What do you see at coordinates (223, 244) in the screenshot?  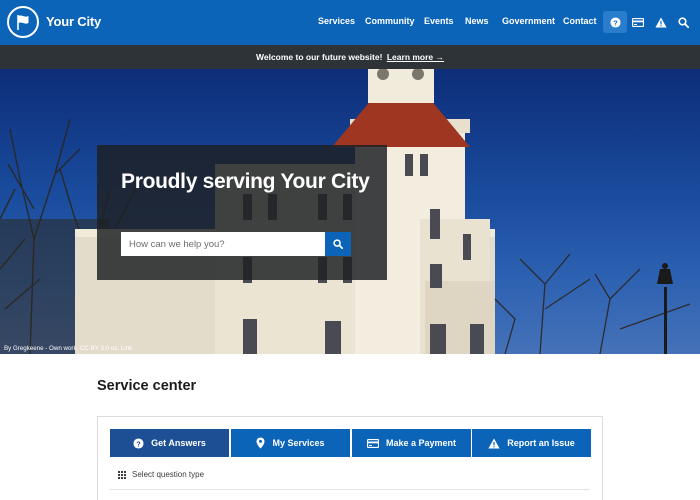 I see `search-input` at bounding box center [223, 244].